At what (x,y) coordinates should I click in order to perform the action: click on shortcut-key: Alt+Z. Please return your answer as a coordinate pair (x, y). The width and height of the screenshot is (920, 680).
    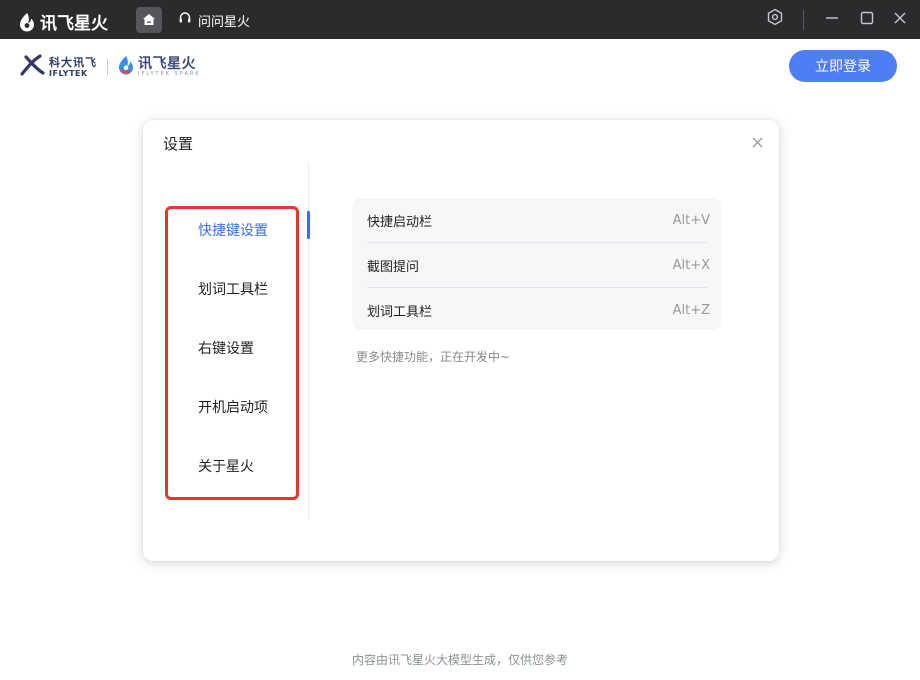
    Looking at the image, I should click on (691, 310).